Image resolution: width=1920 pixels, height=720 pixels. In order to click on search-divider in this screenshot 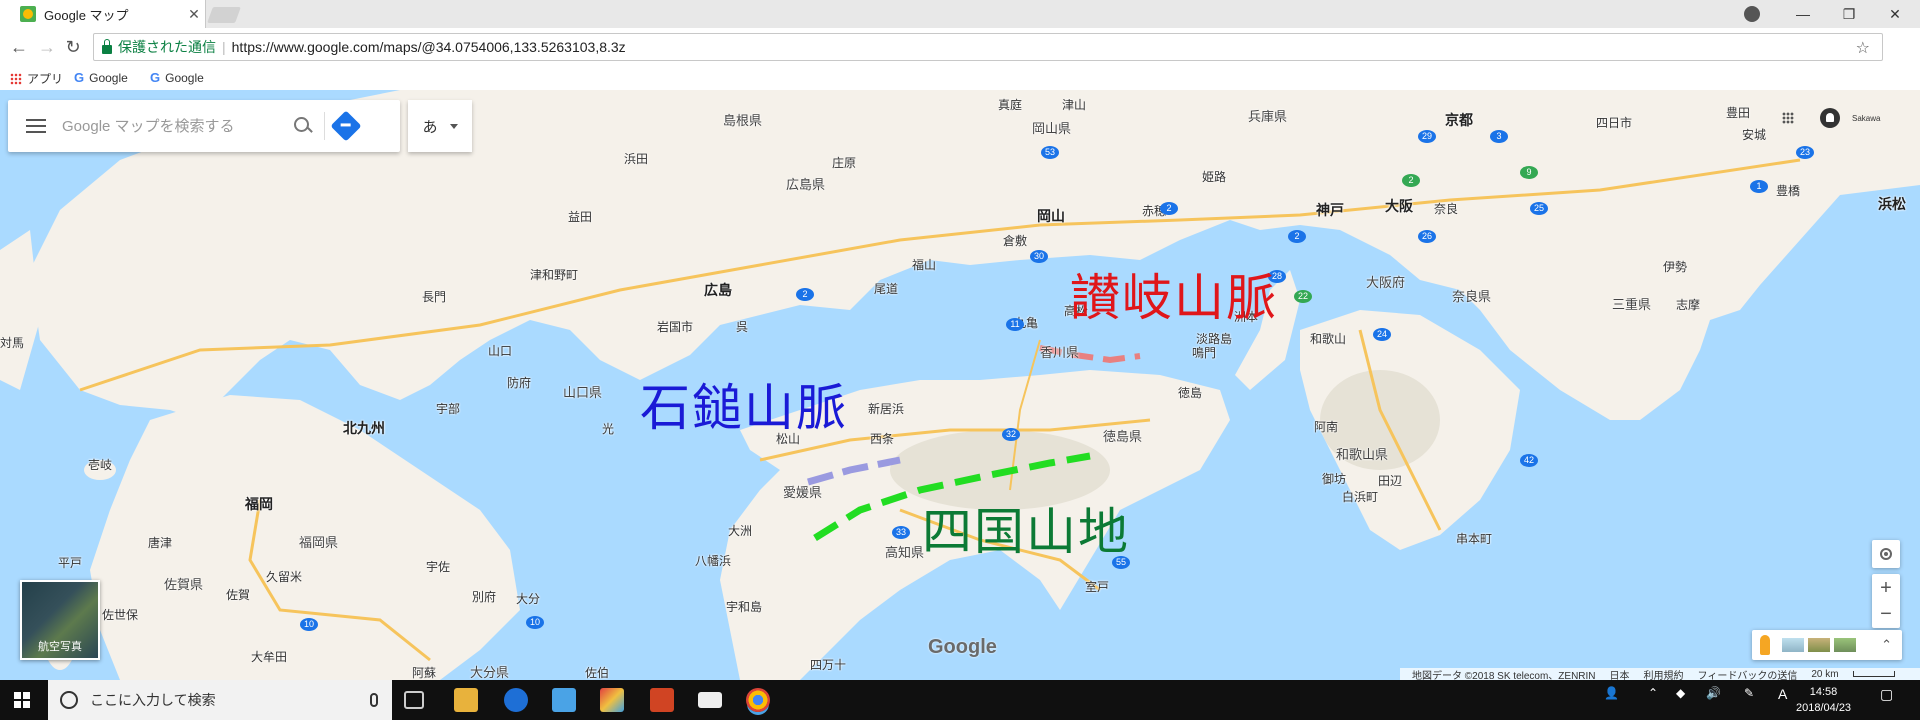, I will do `click(324, 126)`.